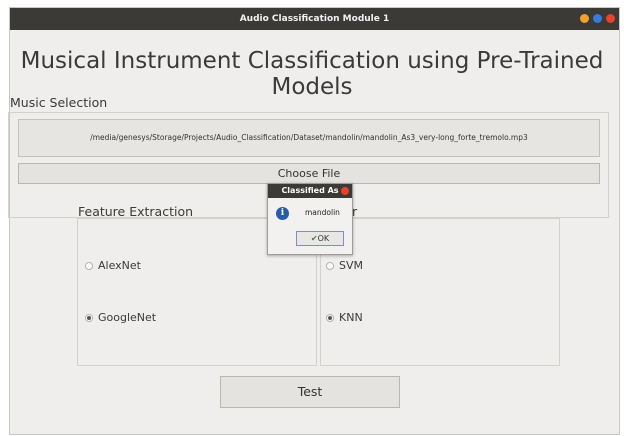 This screenshot has height=436, width=624. Describe the element at coordinates (323, 238) in the screenshot. I see `ok-label: OK` at that location.